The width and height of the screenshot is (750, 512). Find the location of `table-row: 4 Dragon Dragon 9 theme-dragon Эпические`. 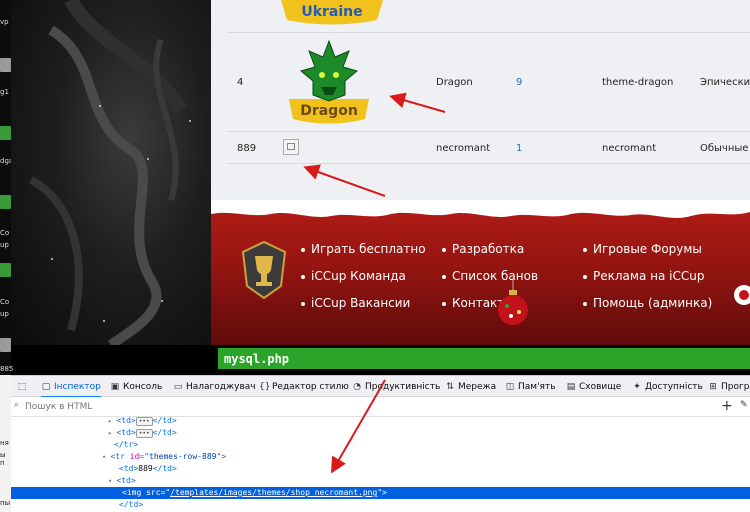

table-row: 4 Dragon Dragon 9 theme-dragon Эпические is located at coordinates (488, 82).